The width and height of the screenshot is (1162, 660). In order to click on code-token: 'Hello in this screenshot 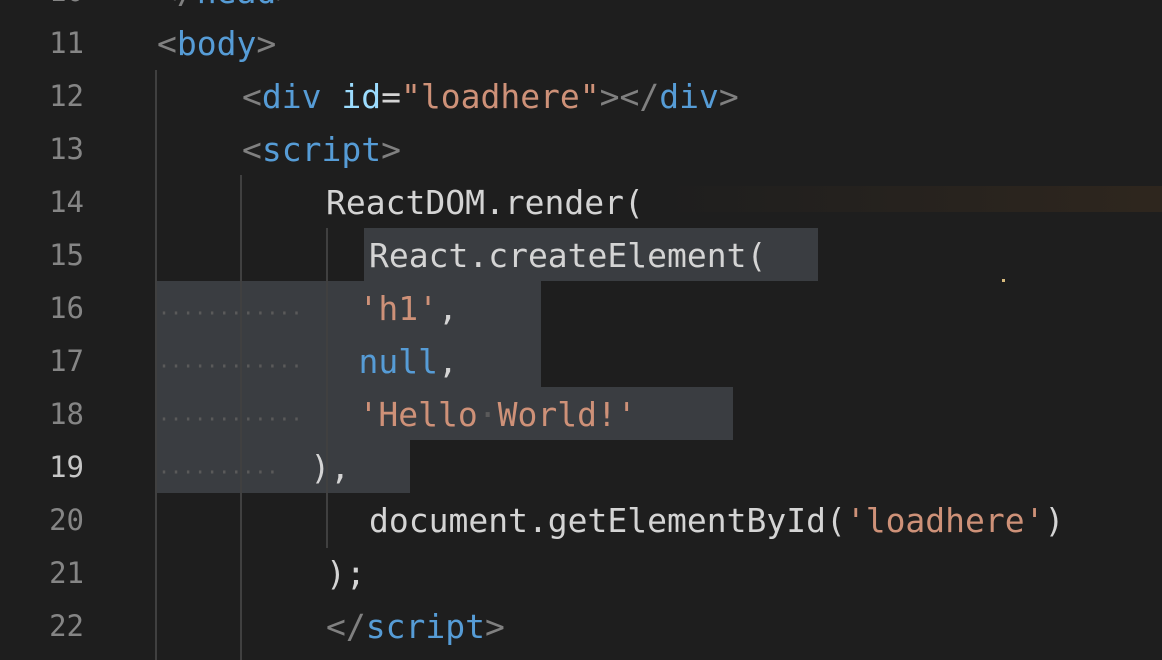, I will do `click(418, 414)`.